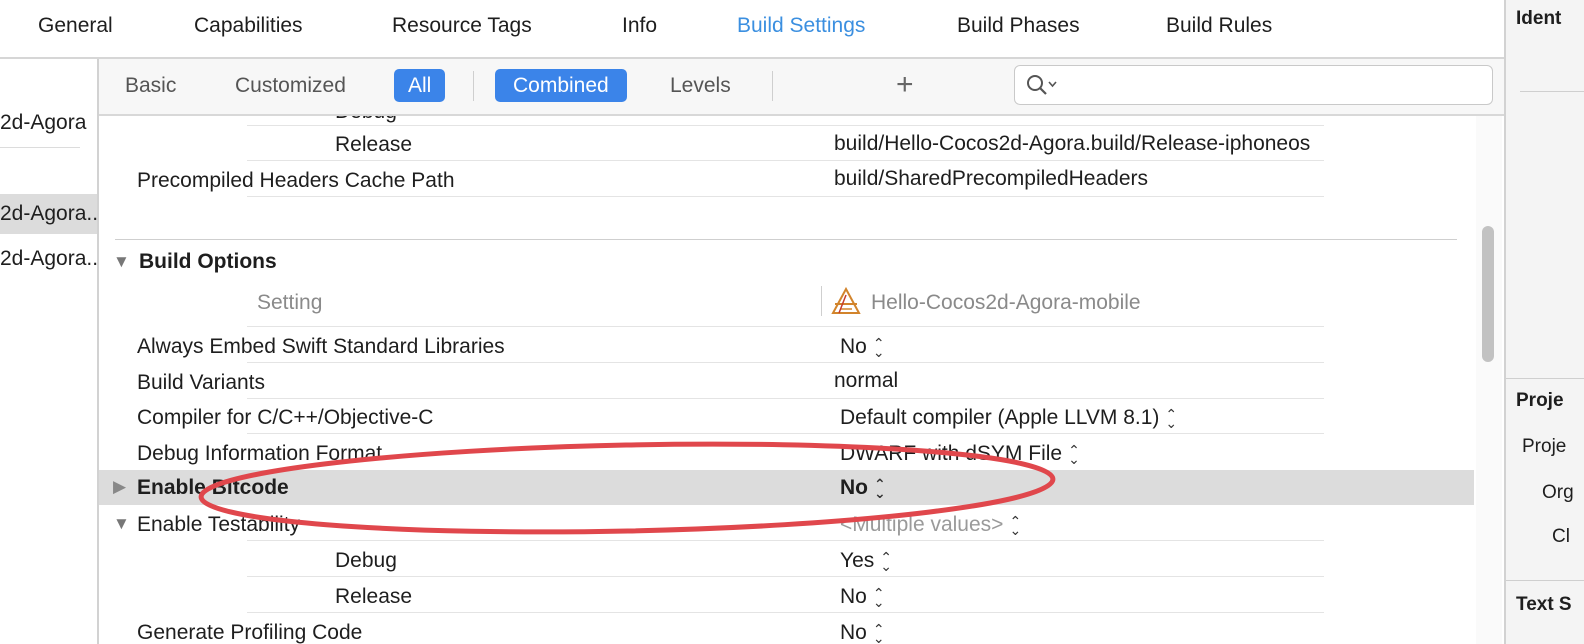  Describe the element at coordinates (208, 262) in the screenshot. I see `section-title-build-options: Build Options` at that location.